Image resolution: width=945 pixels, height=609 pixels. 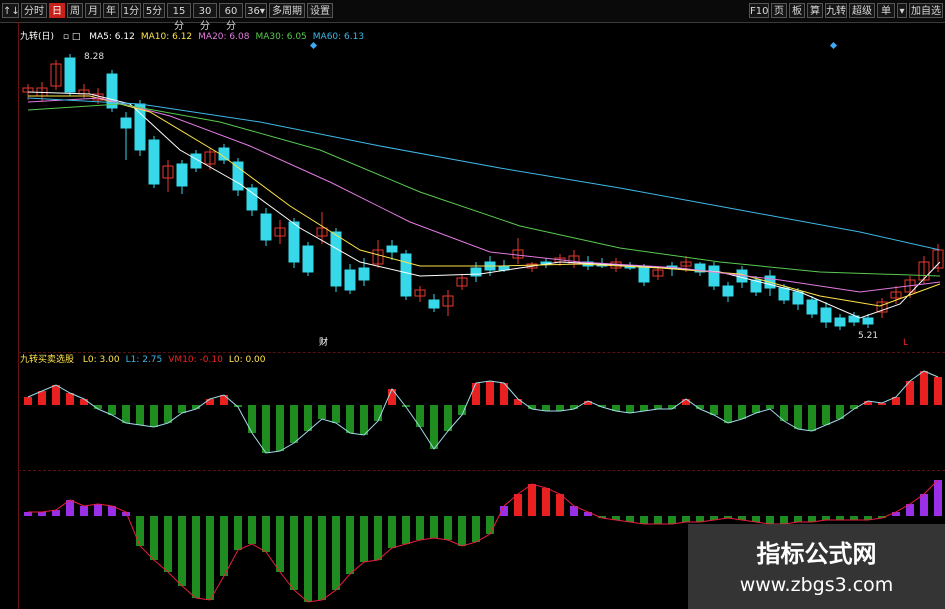 What do you see at coordinates (816, 554) in the screenshot?
I see `watermark-title: 指标公式网` at bounding box center [816, 554].